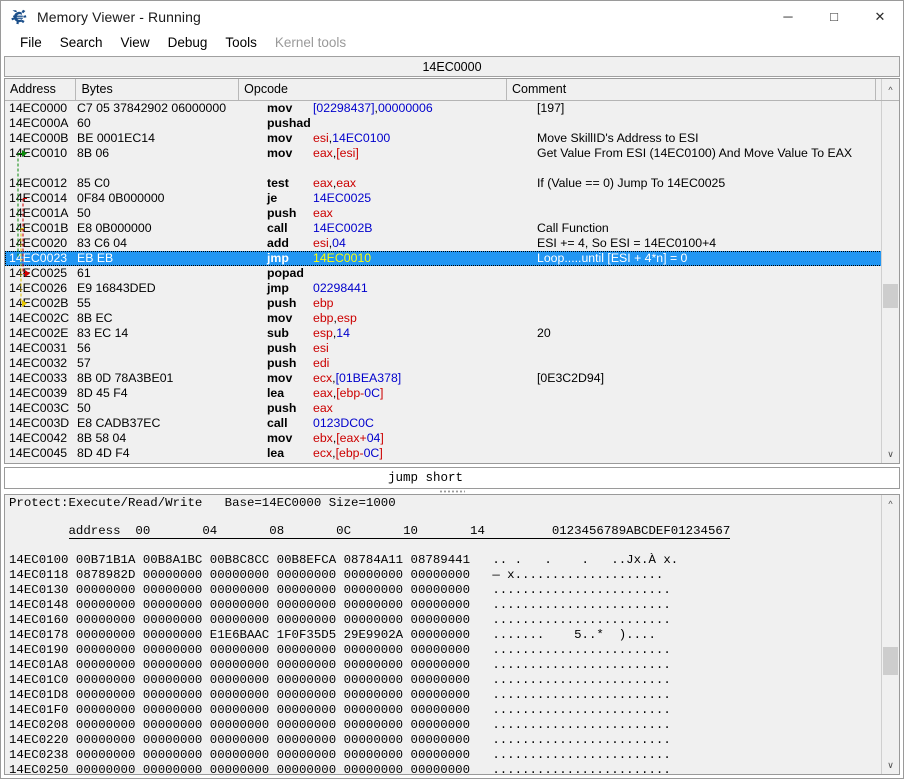 The height and width of the screenshot is (779, 904). I want to click on row-mnemonic: sub, so click(278, 333).